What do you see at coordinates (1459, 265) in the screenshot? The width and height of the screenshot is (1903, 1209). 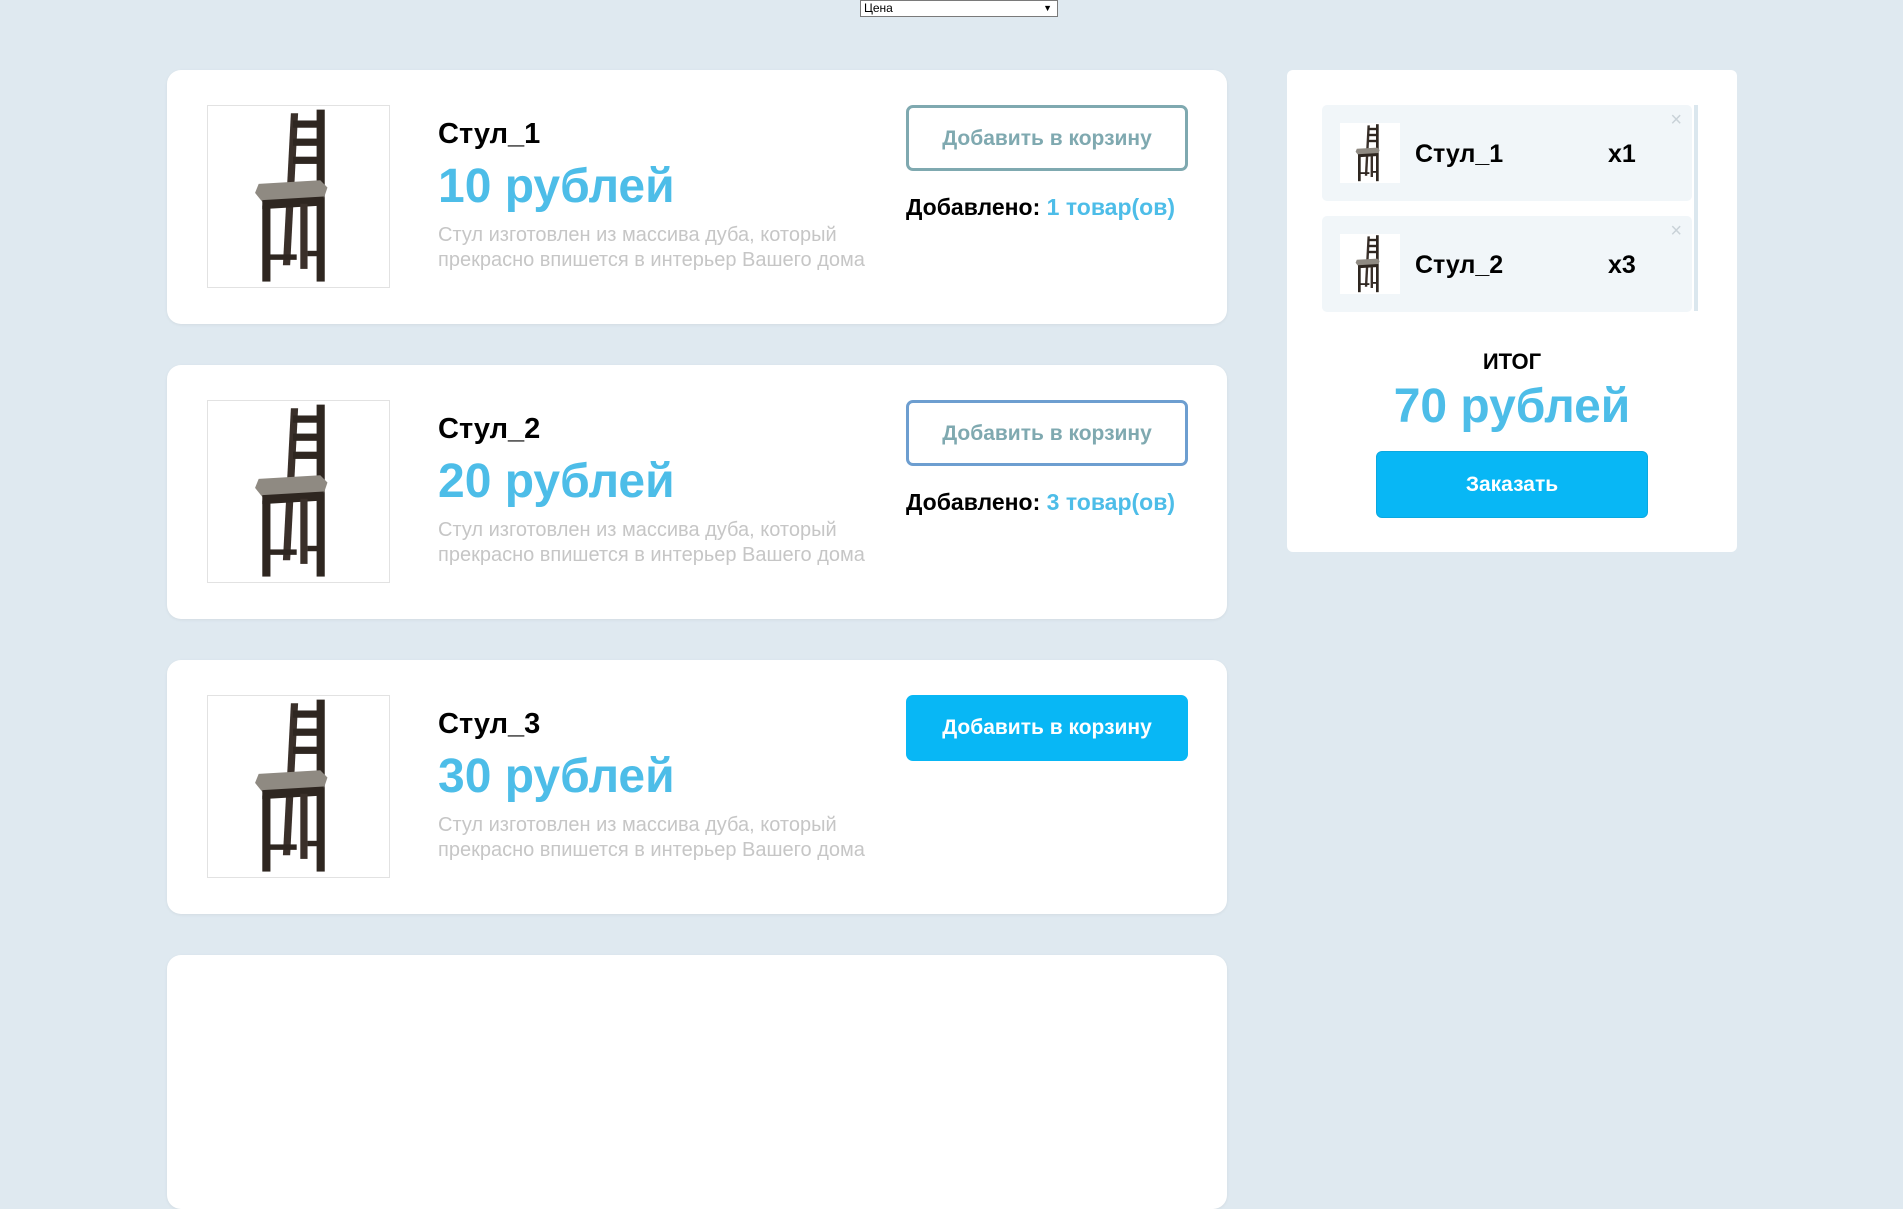 I see `cart-item-name: Стул_2` at bounding box center [1459, 265].